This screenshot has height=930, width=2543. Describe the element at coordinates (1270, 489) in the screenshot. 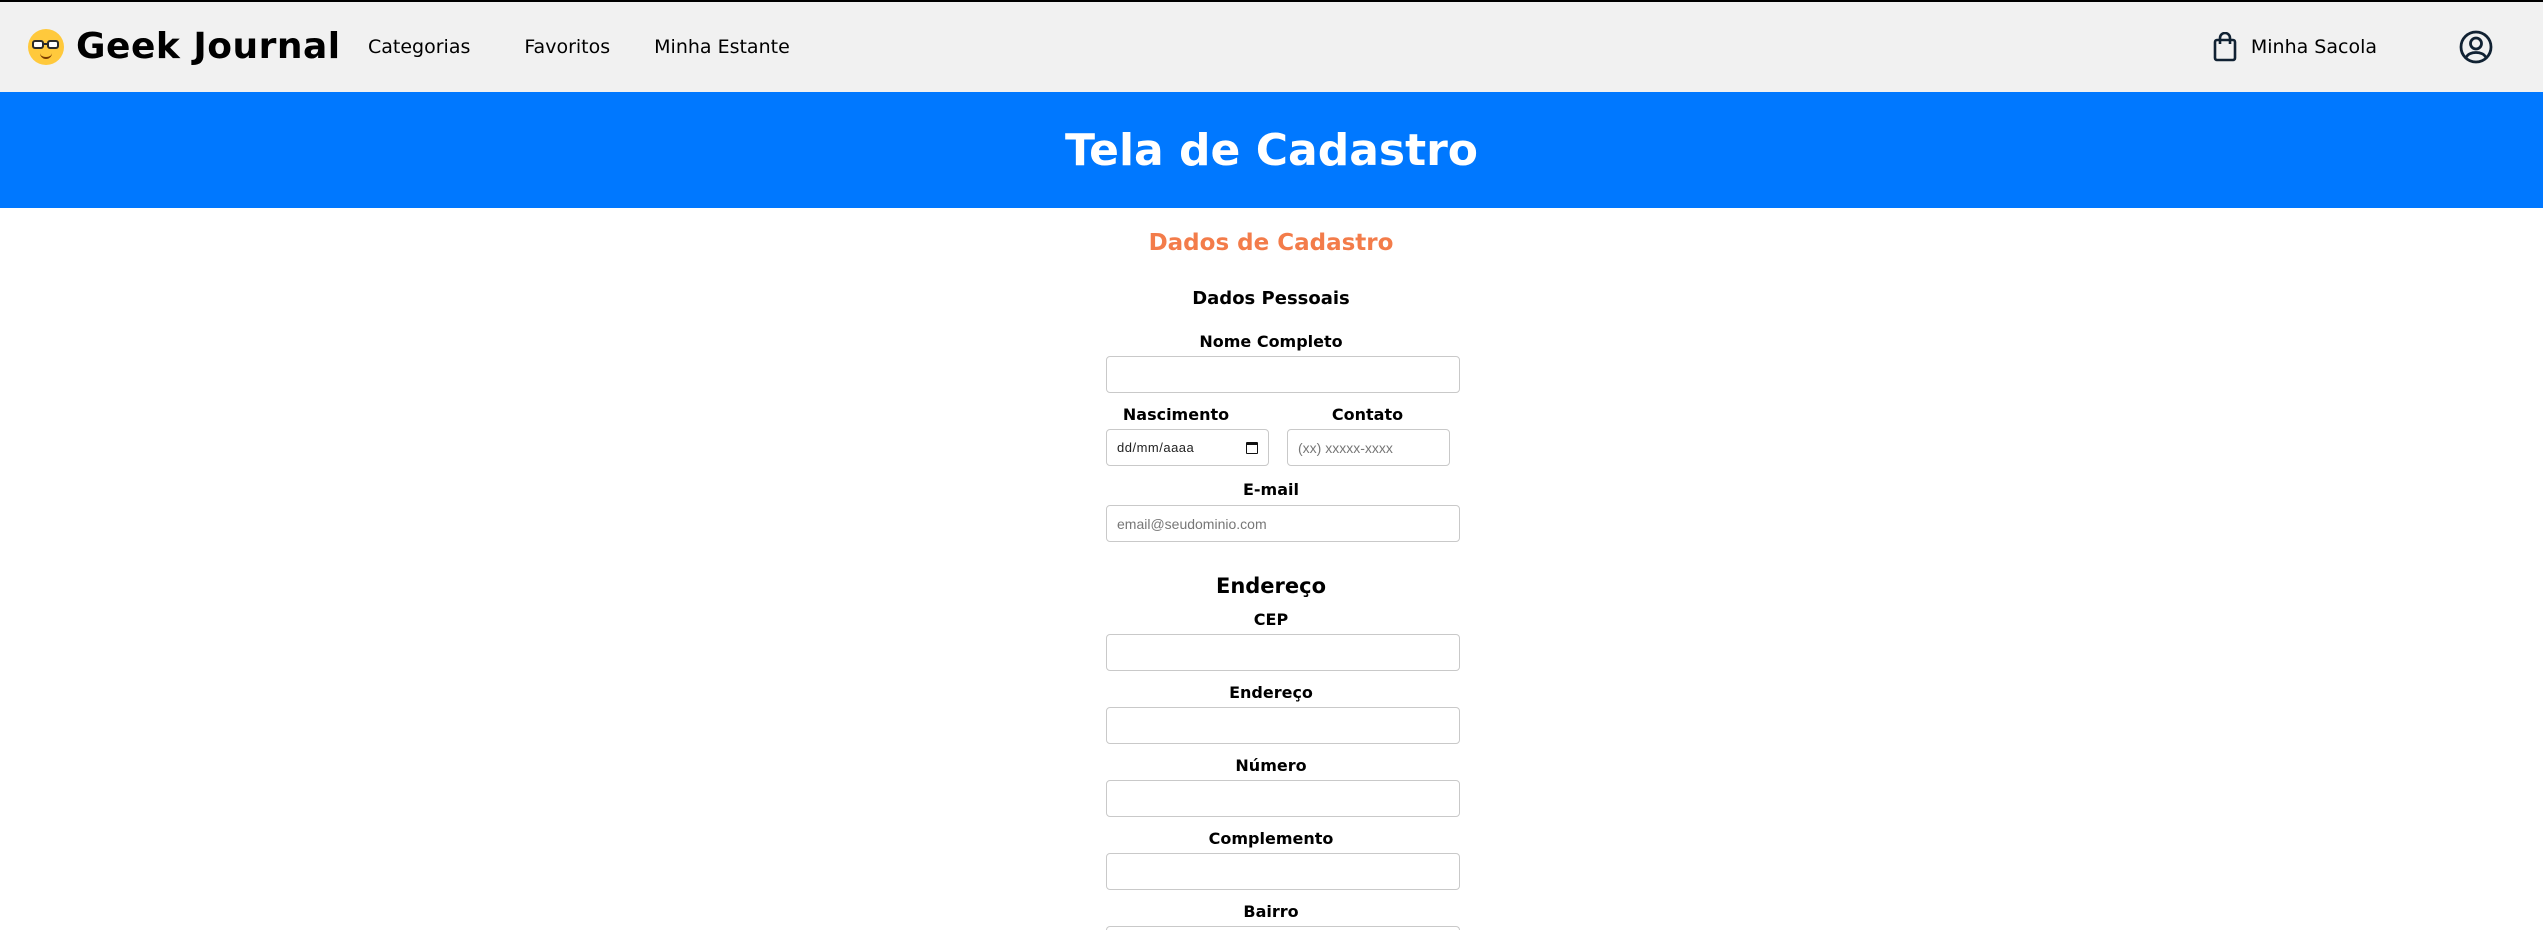

I see `email-label: E-mail` at that location.